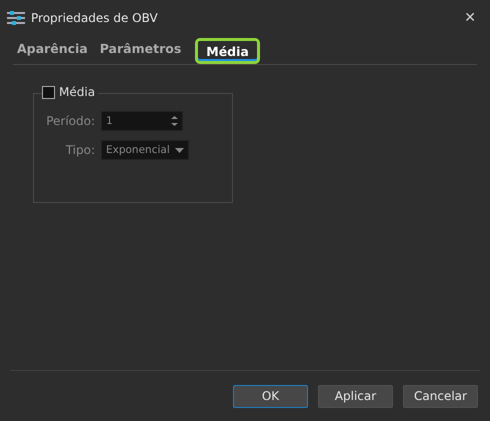 The width and height of the screenshot is (490, 421). Describe the element at coordinates (355, 396) in the screenshot. I see `dialog-button: Aplicar` at that location.